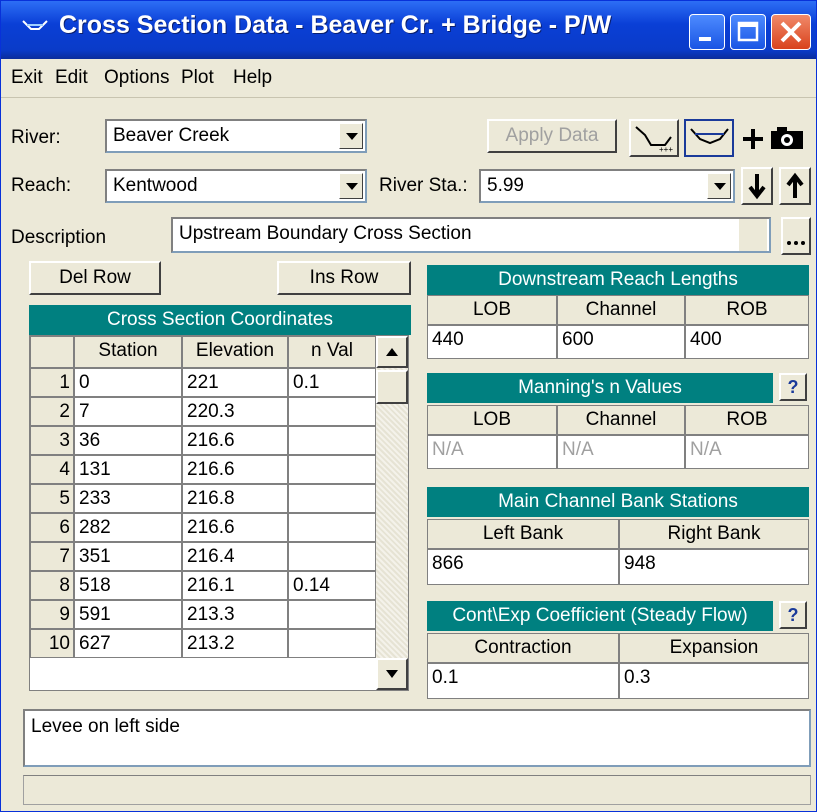 This screenshot has height=812, width=817. I want to click on river-select: Beaver Creek, so click(236, 136).